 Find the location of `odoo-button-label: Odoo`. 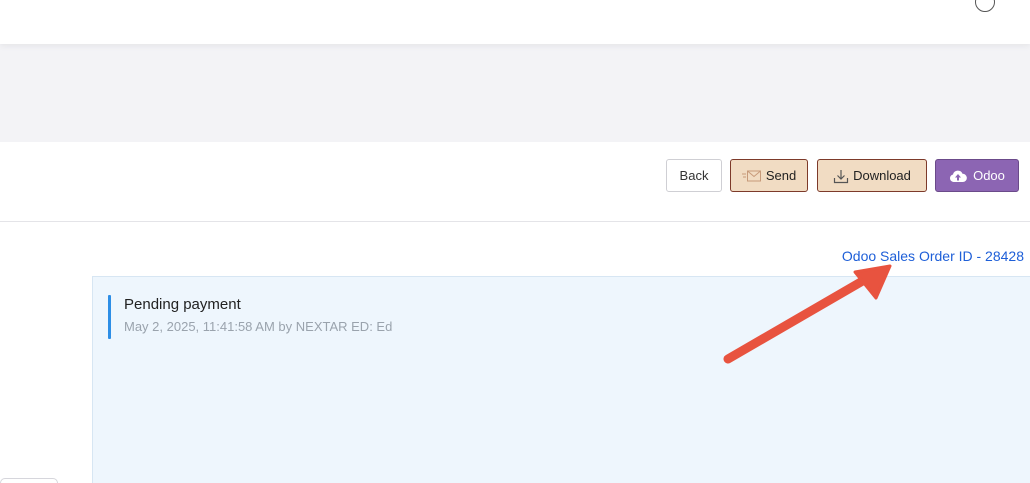

odoo-button-label: Odoo is located at coordinates (989, 175).